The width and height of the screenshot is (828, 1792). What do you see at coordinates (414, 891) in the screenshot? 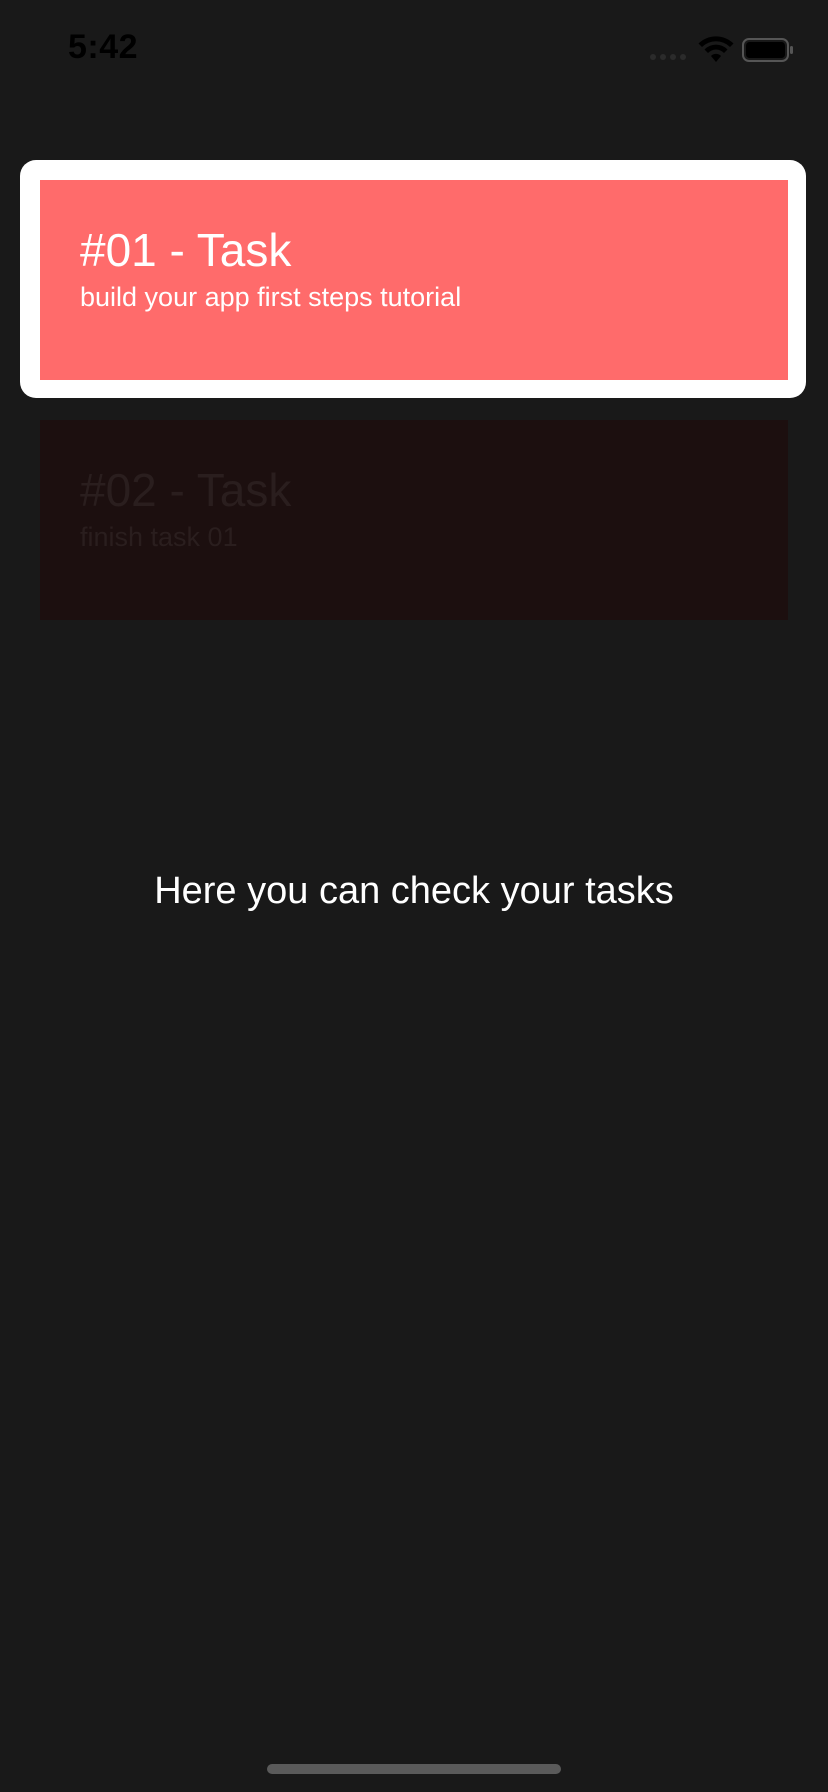
I see `onboarding-hint: Here you can check your tasks` at bounding box center [414, 891].